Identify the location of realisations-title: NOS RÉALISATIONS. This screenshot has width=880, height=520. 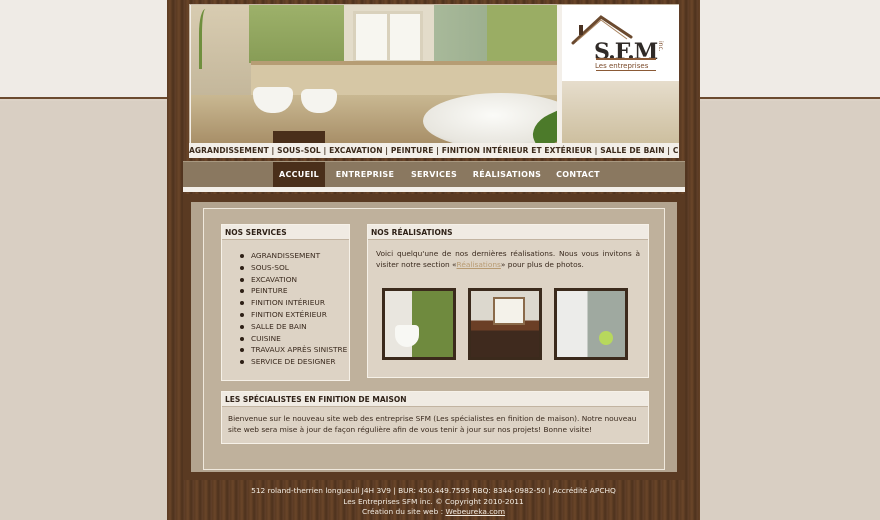
(508, 232).